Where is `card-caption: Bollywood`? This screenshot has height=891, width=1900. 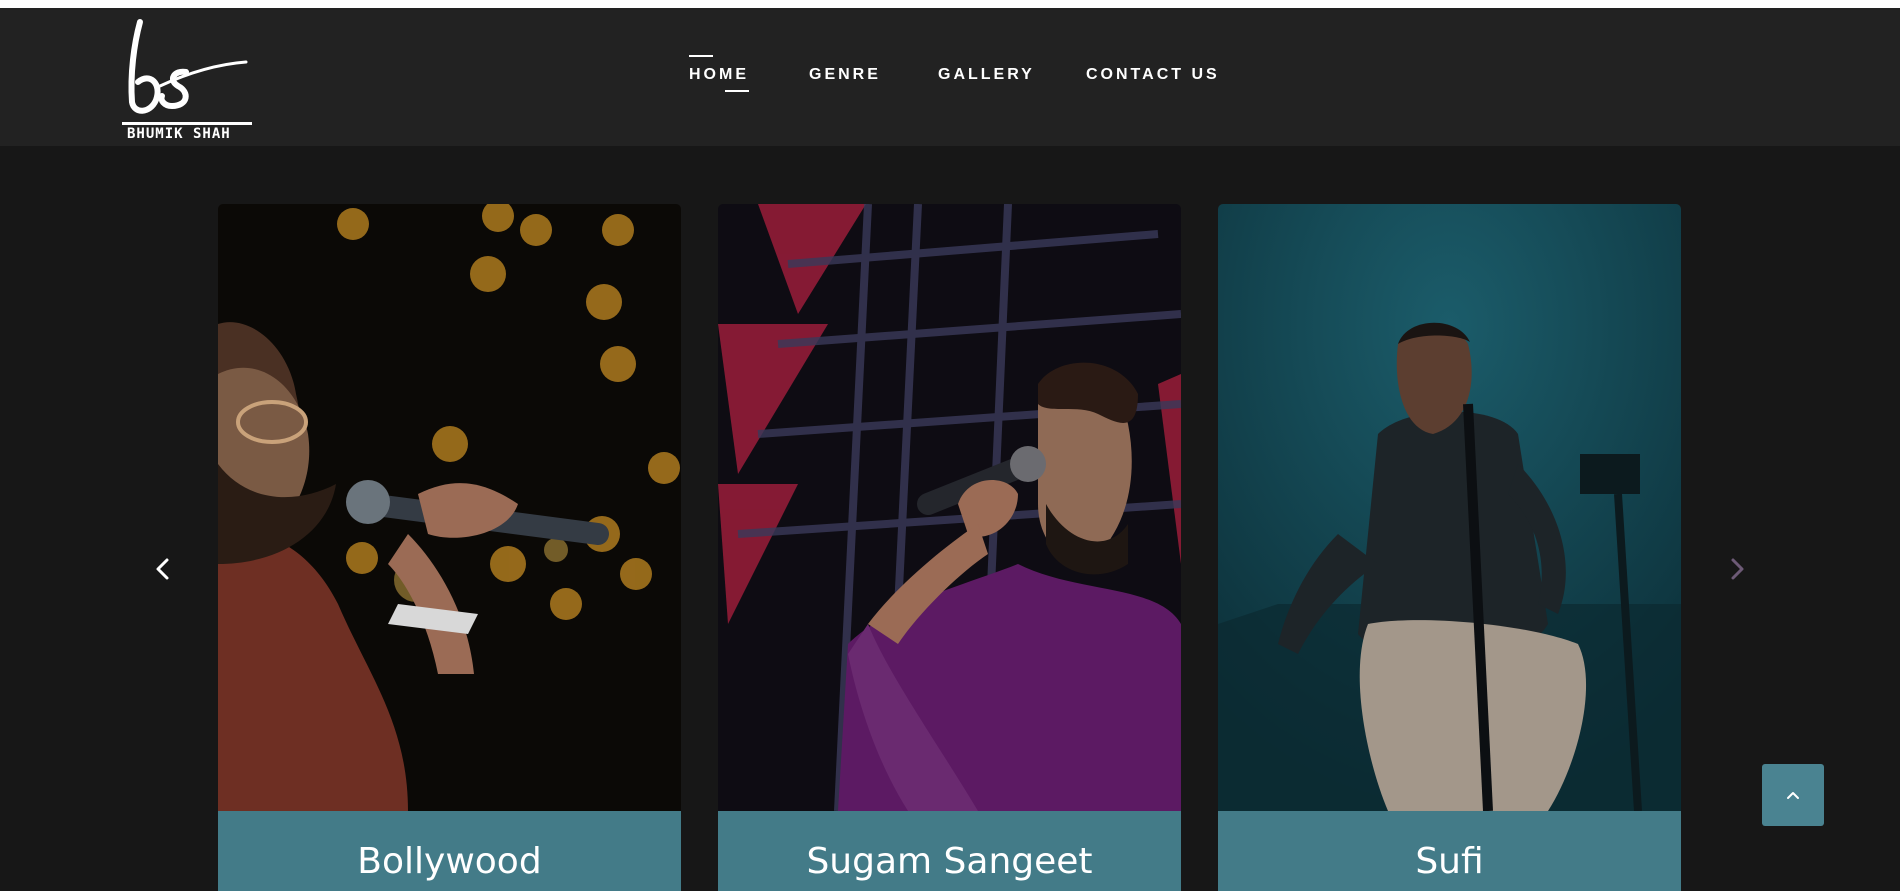
card-caption: Bollywood is located at coordinates (449, 851).